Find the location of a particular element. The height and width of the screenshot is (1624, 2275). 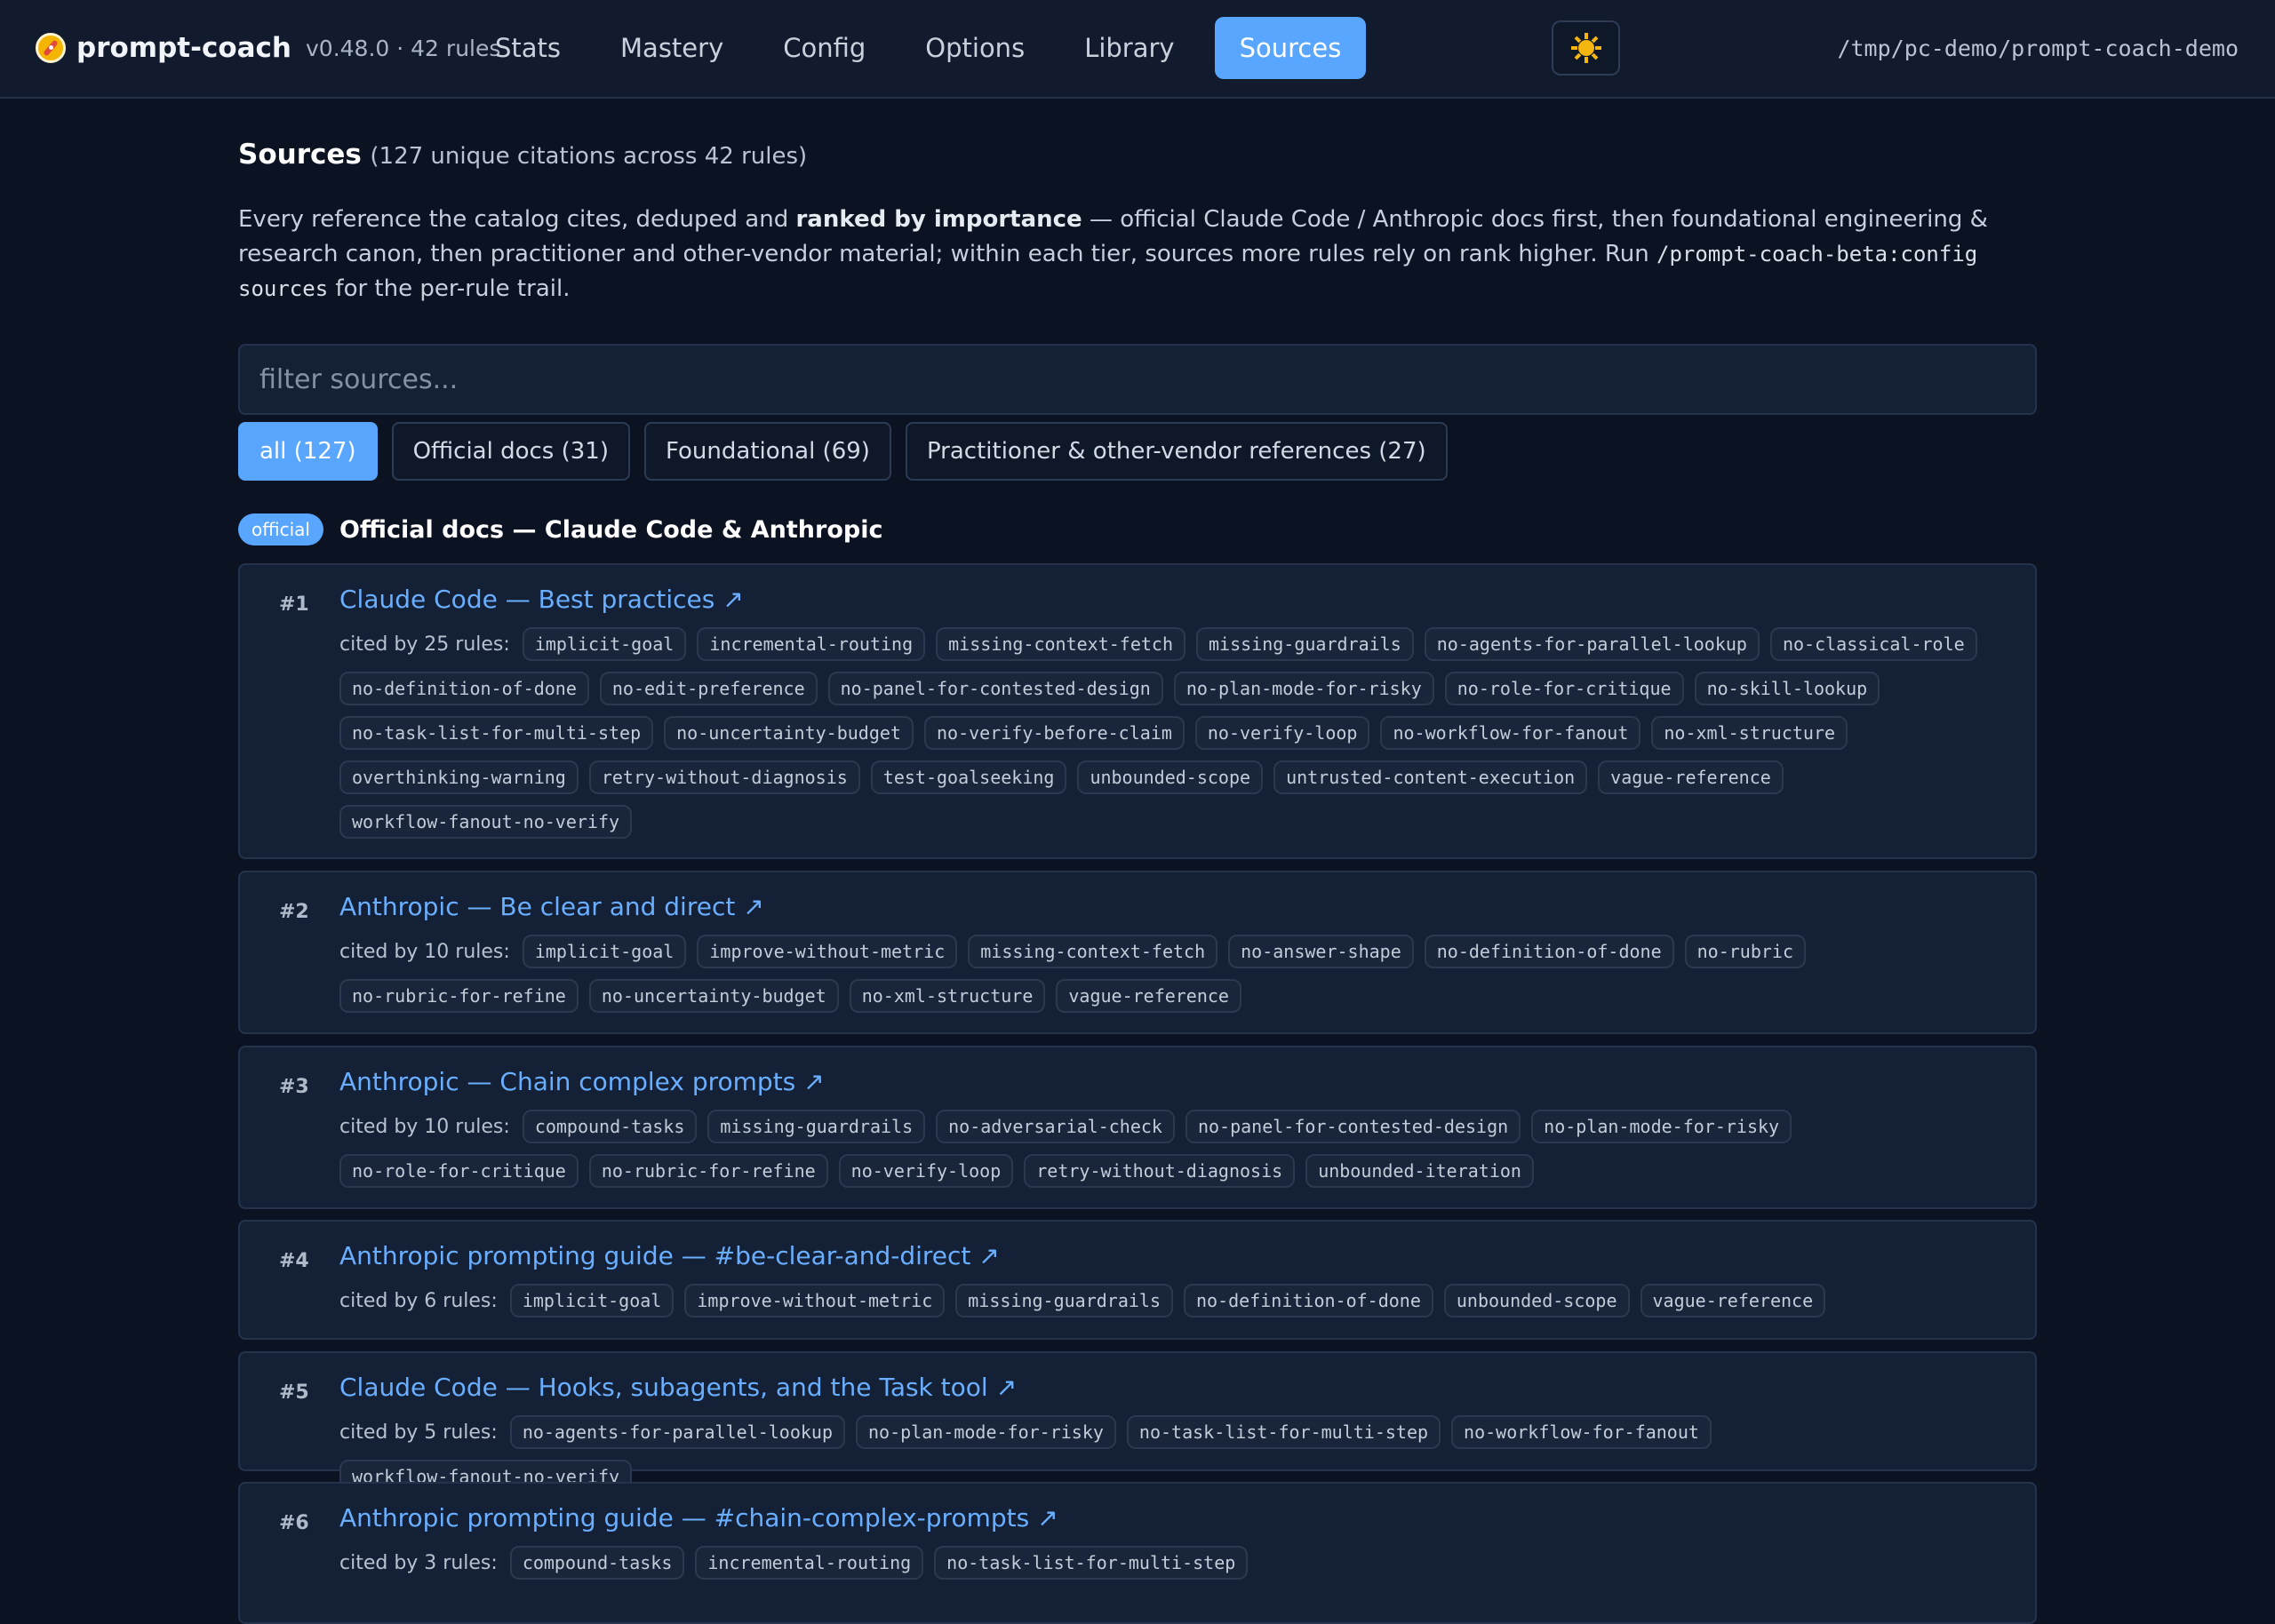

rule-tag: workflow-fanout-no-verify is located at coordinates (486, 822).